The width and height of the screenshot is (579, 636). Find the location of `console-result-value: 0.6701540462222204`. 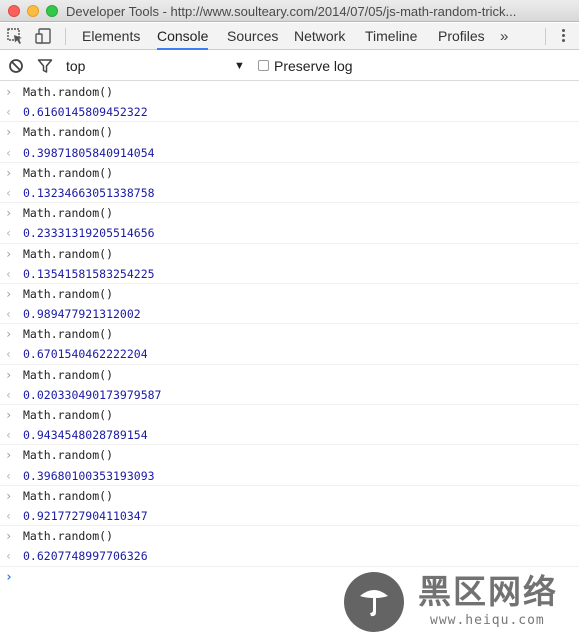

console-result-value: 0.6701540462222204 is located at coordinates (85, 354).